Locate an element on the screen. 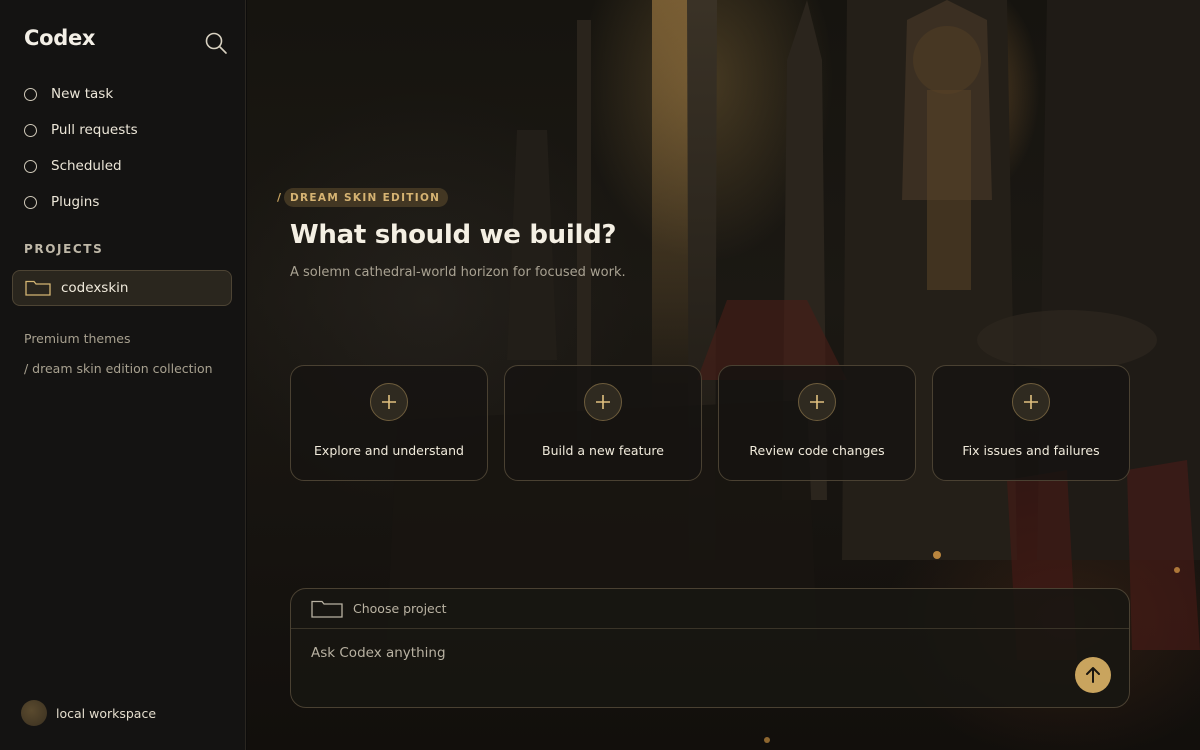 The width and height of the screenshot is (1200, 750). project-item-codexskin: codexskin is located at coordinates (122, 288).